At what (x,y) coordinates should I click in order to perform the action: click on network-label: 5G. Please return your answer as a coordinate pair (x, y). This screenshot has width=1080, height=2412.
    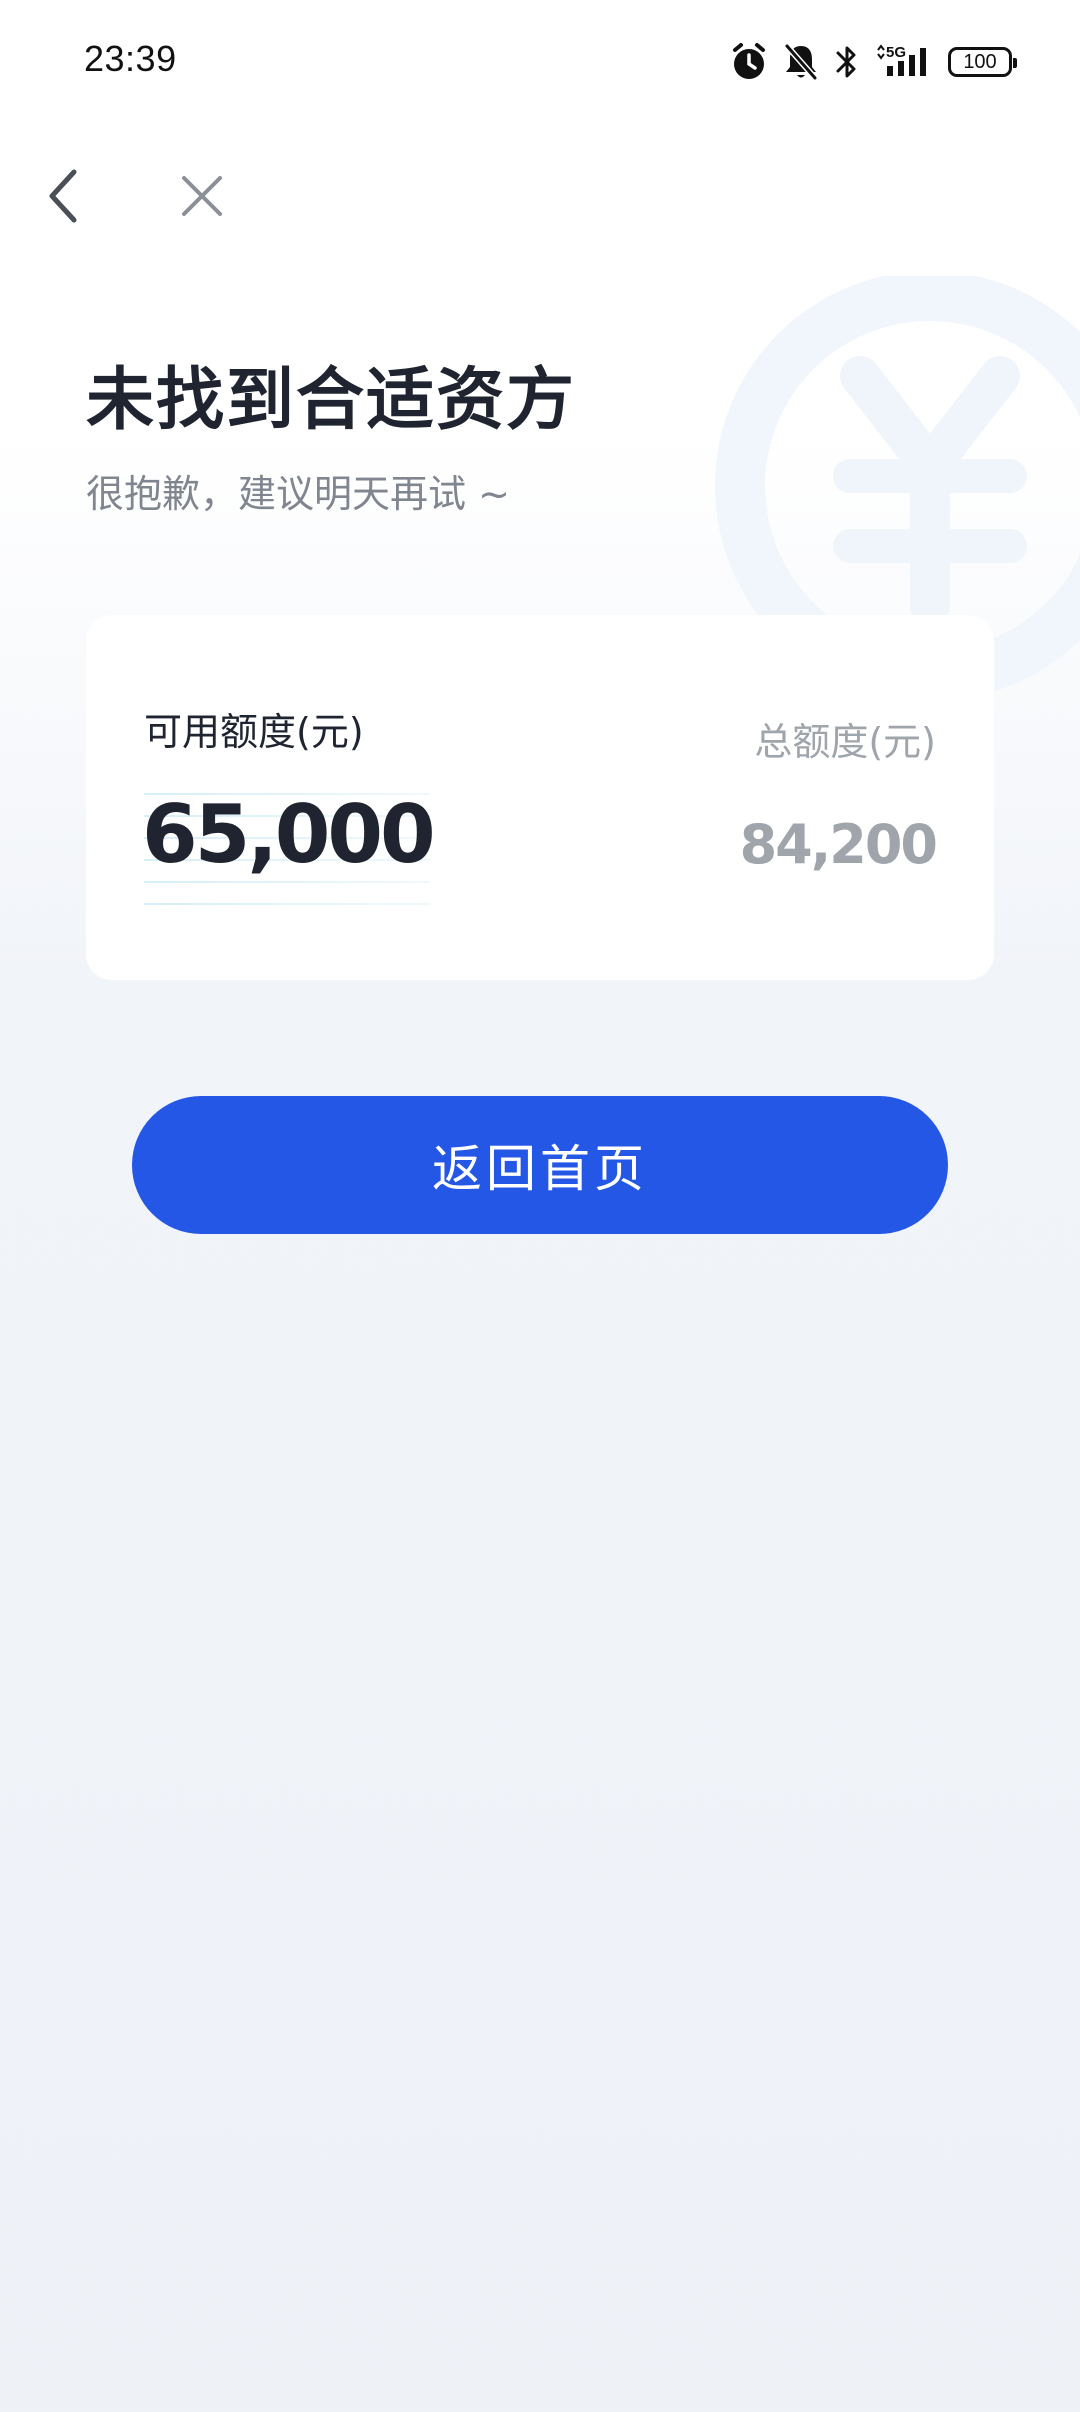
    Looking at the image, I should click on (896, 52).